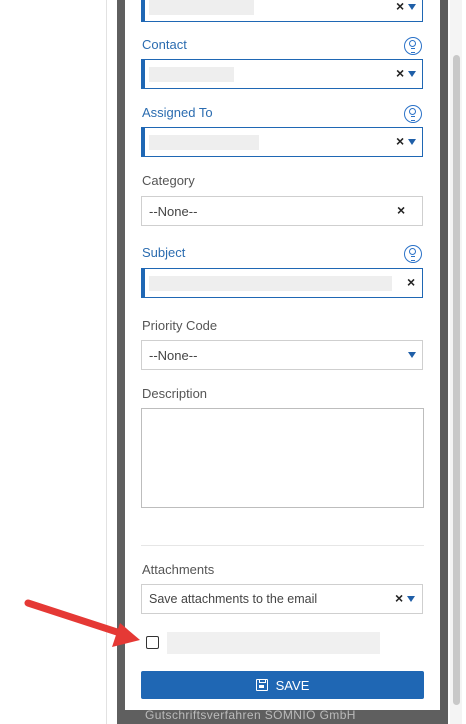 Image resolution: width=466 pixels, height=724 pixels. I want to click on description-label: Description, so click(175, 393).